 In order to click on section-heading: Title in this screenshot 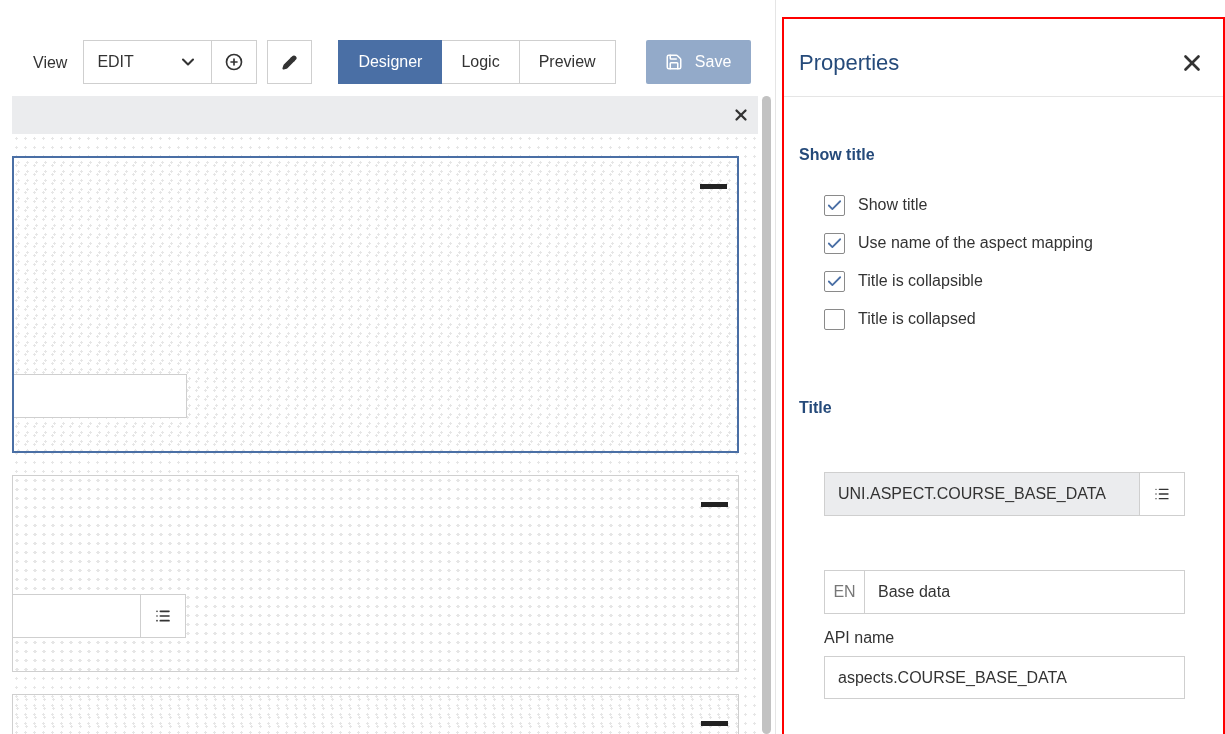, I will do `click(816, 408)`.